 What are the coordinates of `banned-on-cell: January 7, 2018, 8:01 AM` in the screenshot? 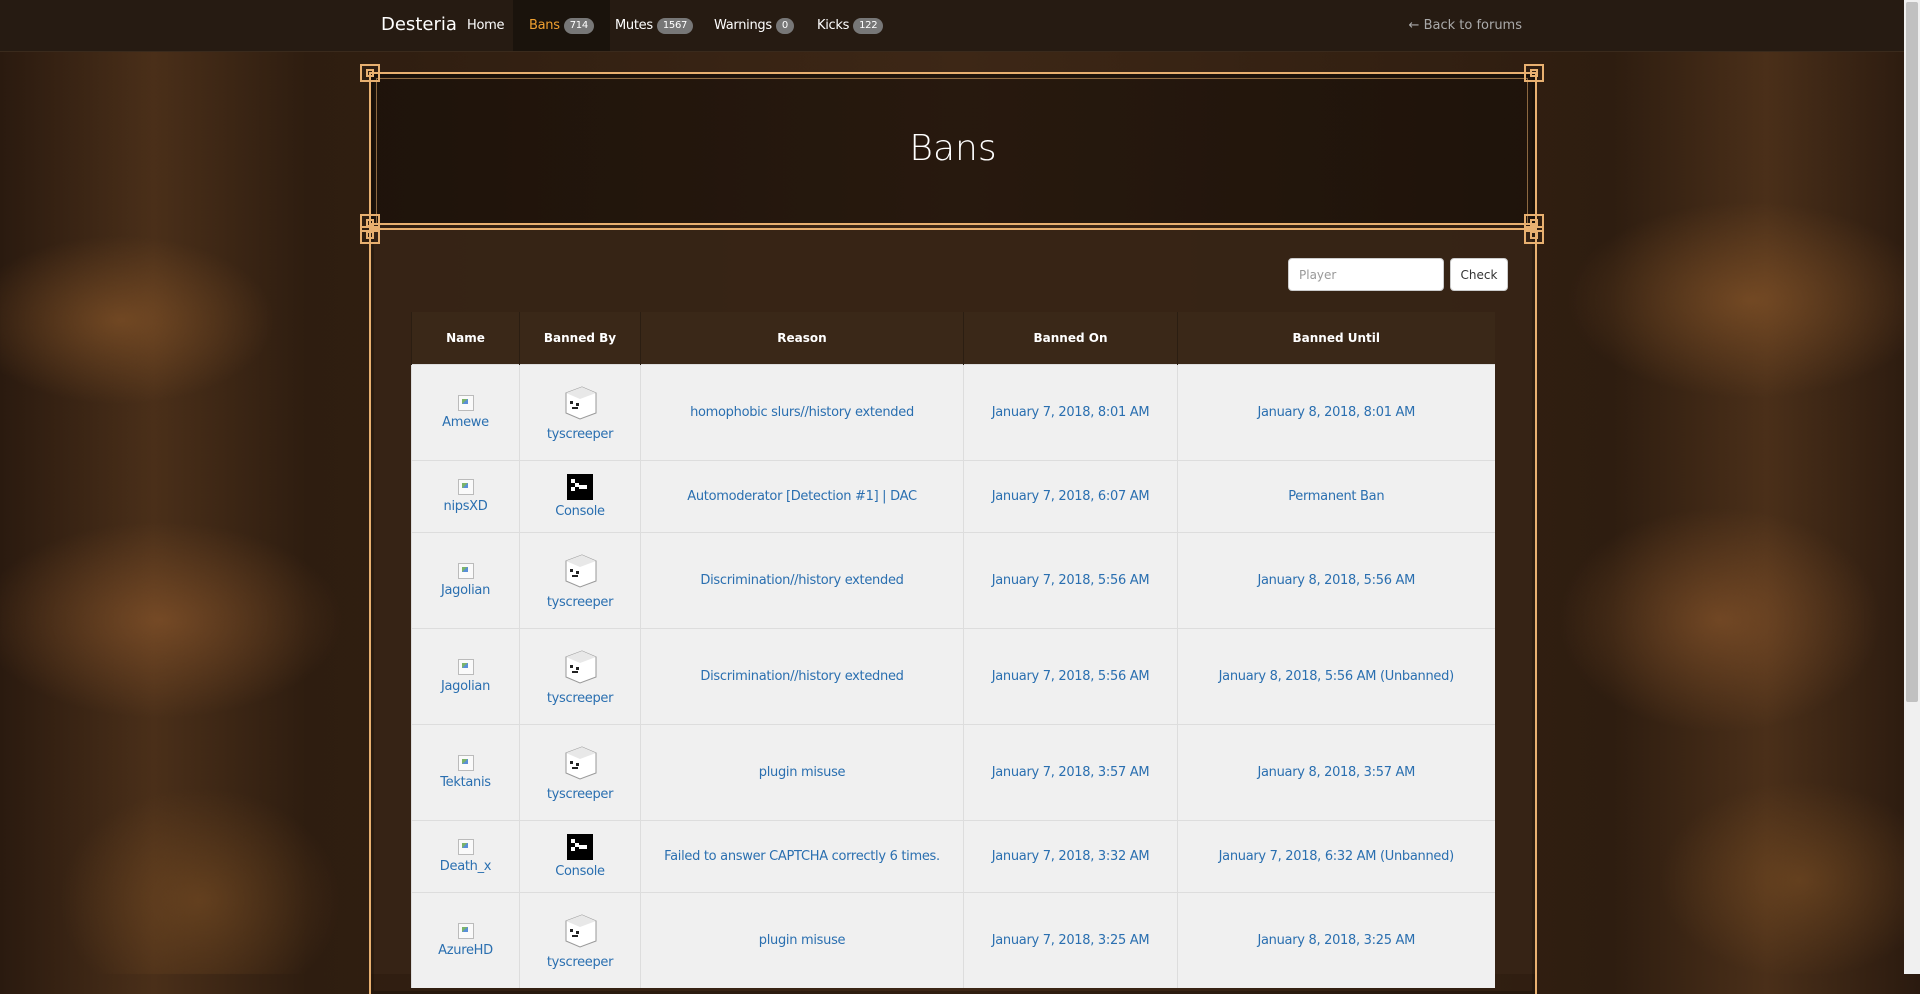 It's located at (1070, 412).